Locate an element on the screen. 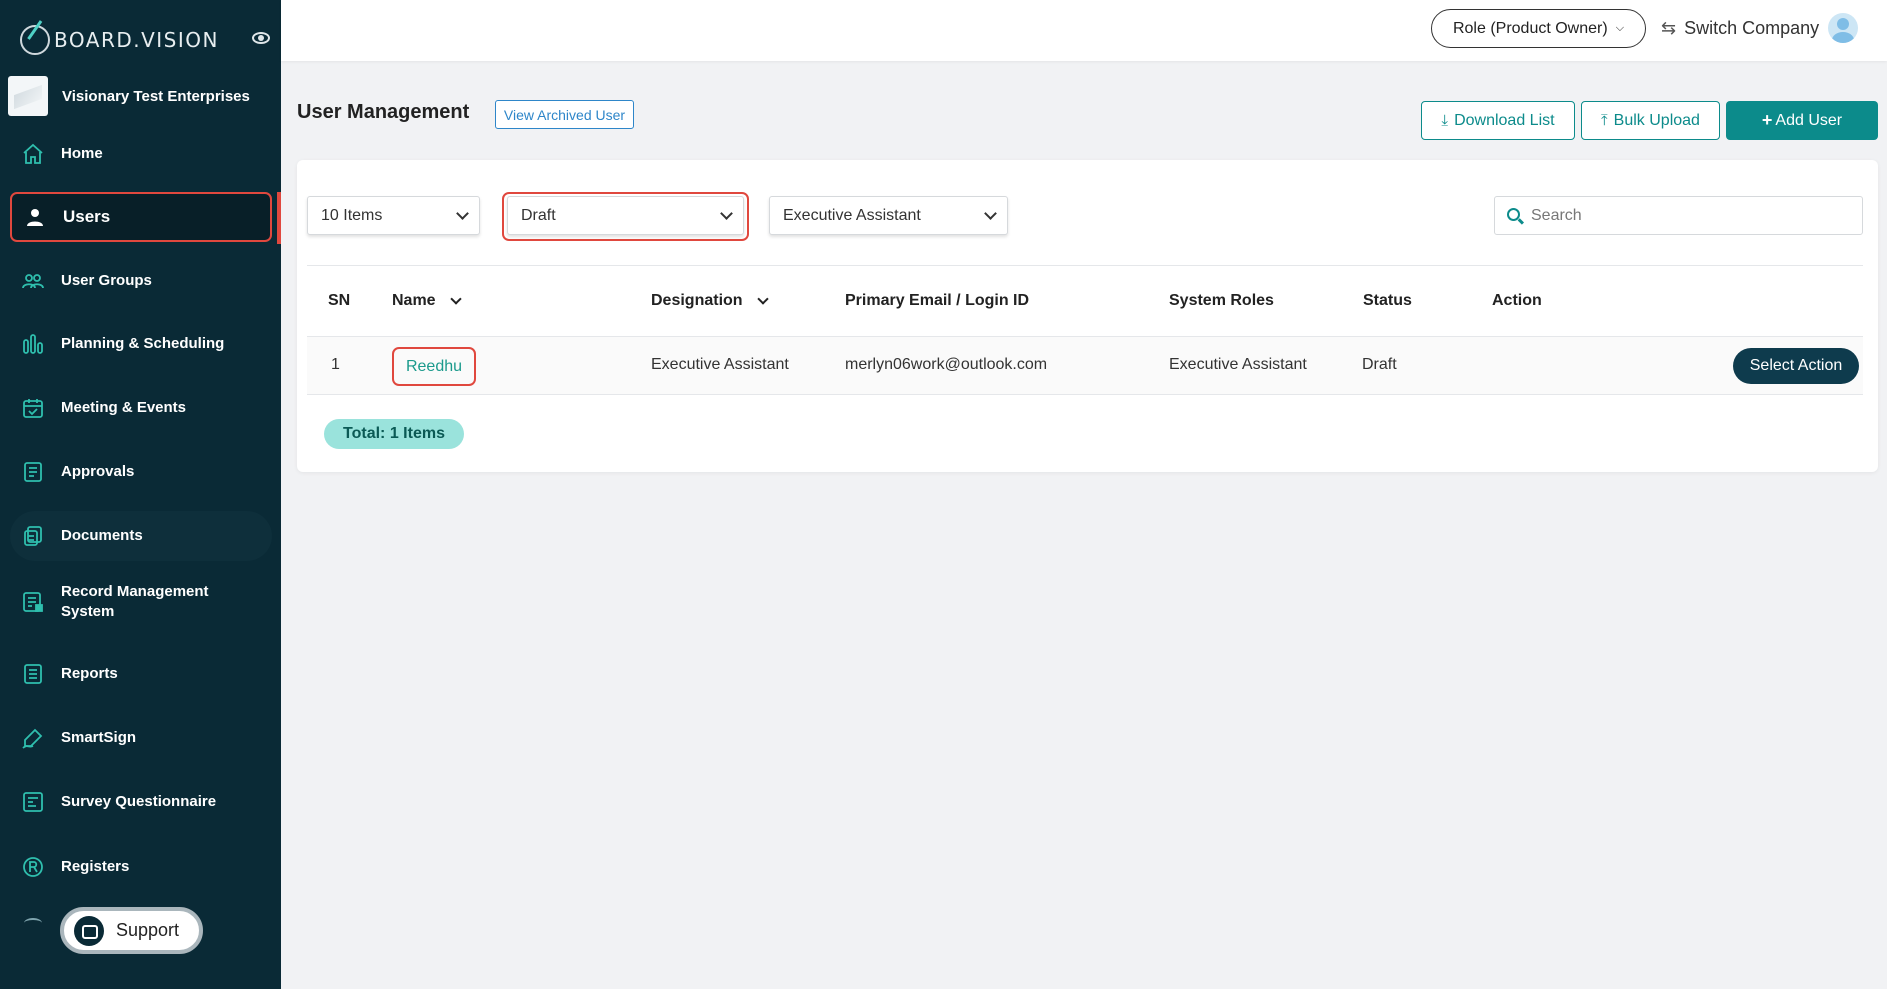 The image size is (1887, 989). sidebar-item-planning: Planning & Scheduling is located at coordinates (141, 344).